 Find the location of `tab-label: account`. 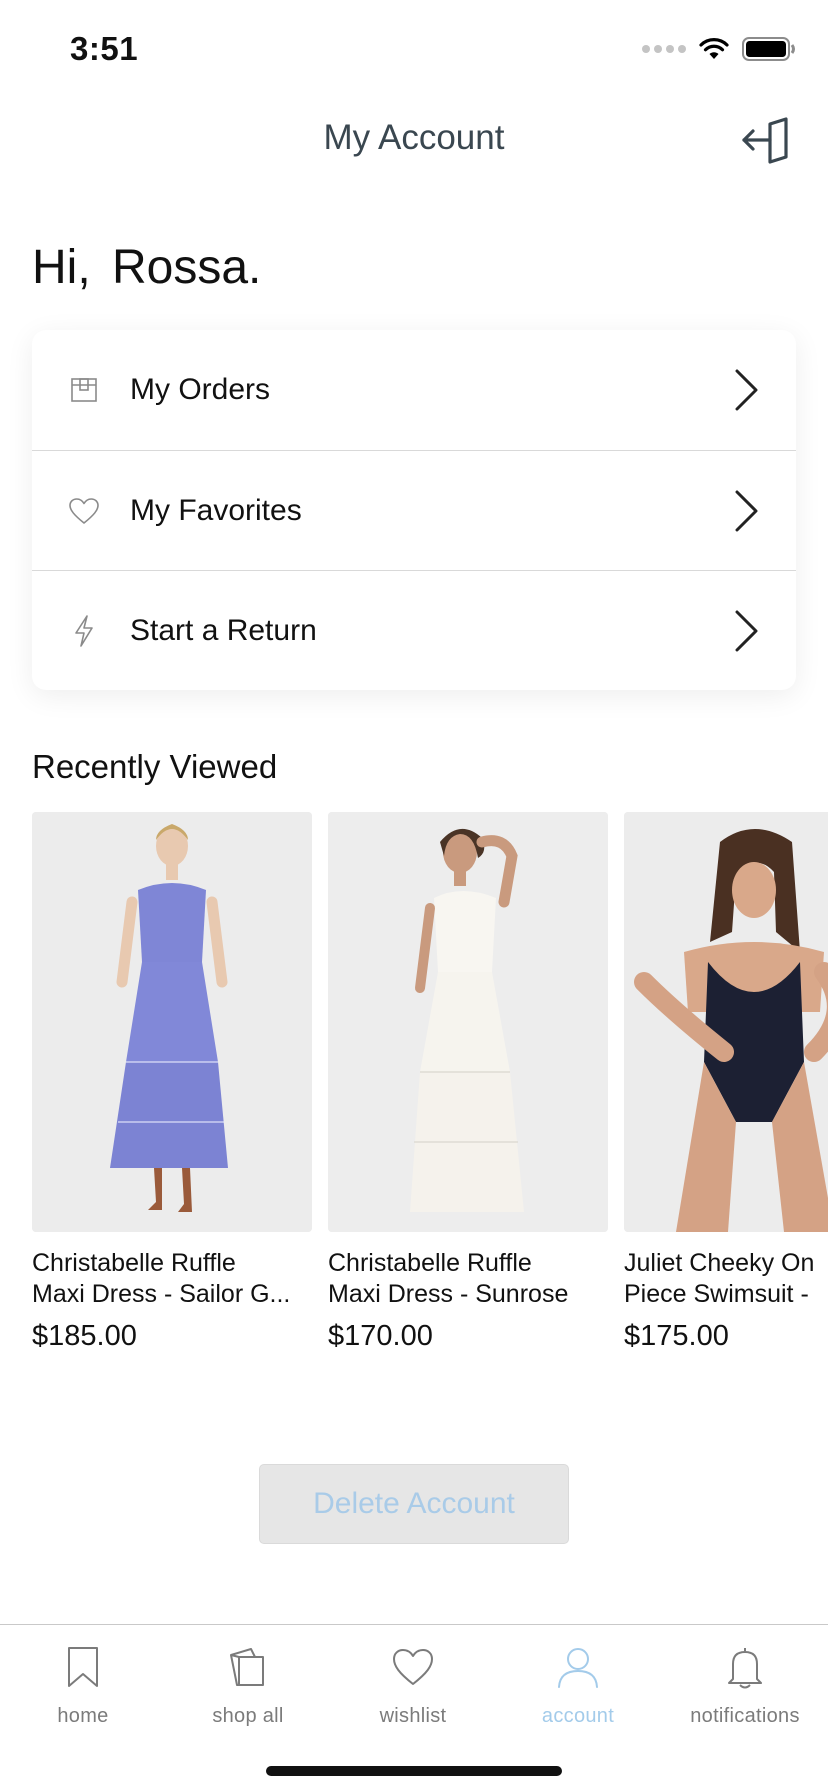

tab-label: account is located at coordinates (578, 1716).